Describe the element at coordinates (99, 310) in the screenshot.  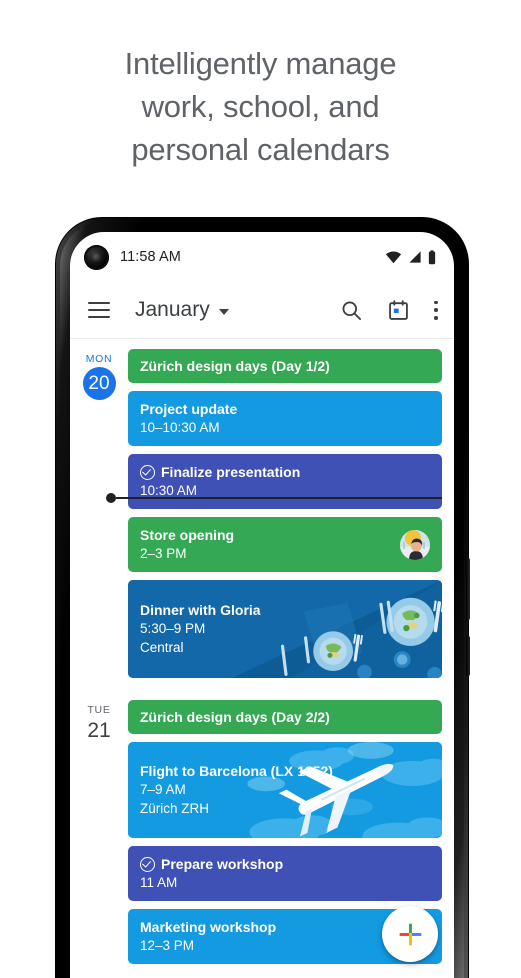
I see `hamburger-menu-icon` at that location.